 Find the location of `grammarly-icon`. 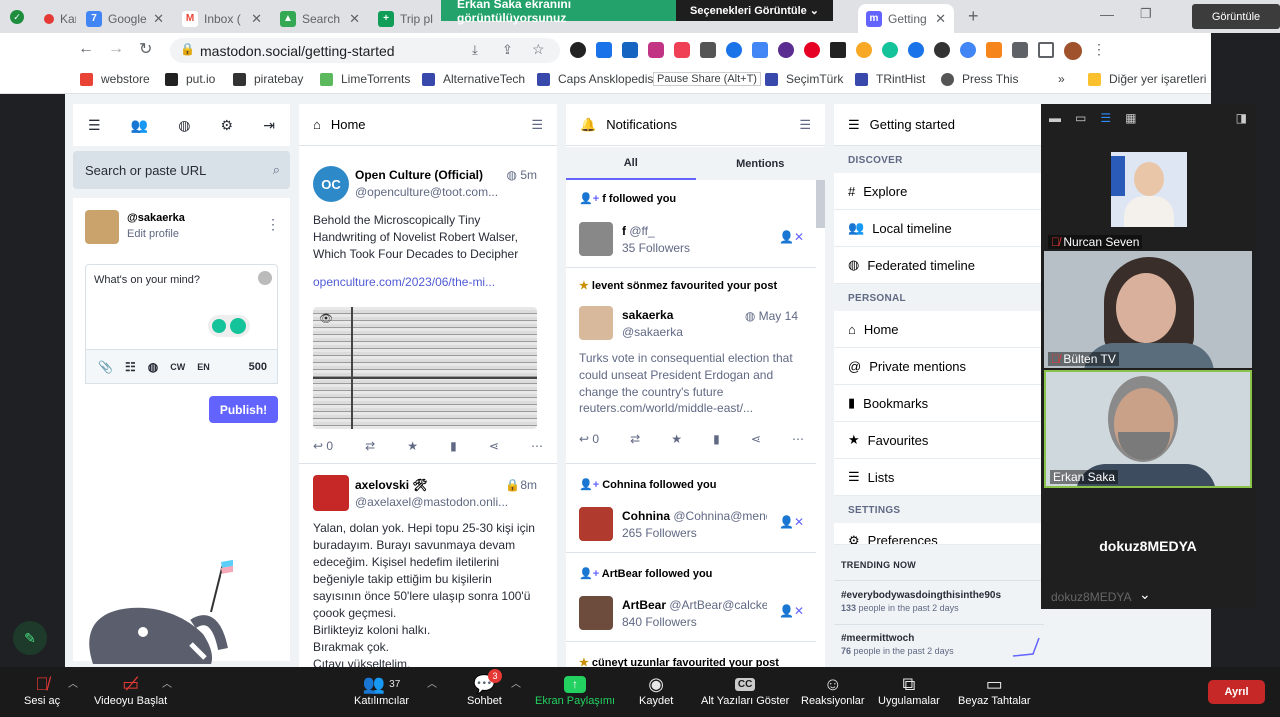

grammarly-icon is located at coordinates (890, 50).